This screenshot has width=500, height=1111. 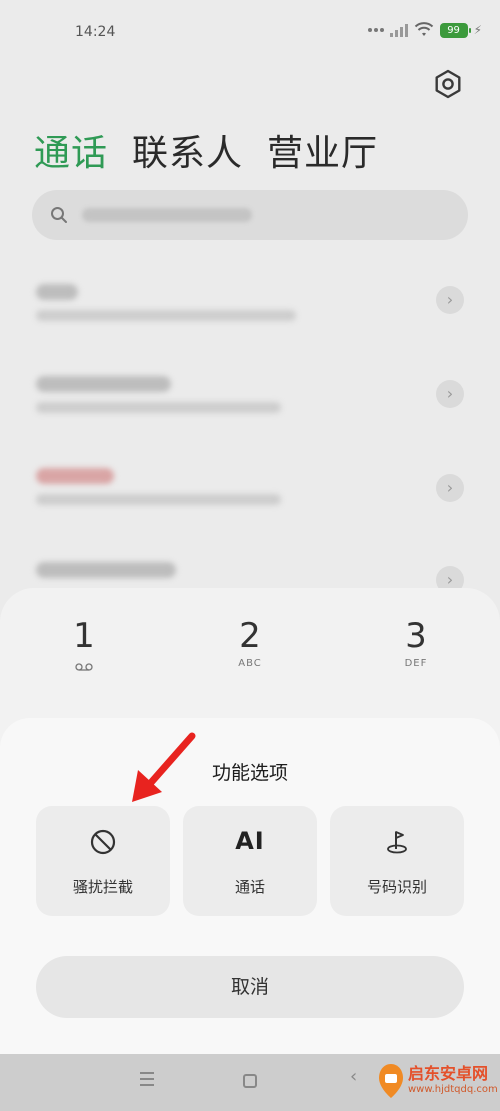 I want to click on cancel-button: 取消, so click(x=250, y=987).